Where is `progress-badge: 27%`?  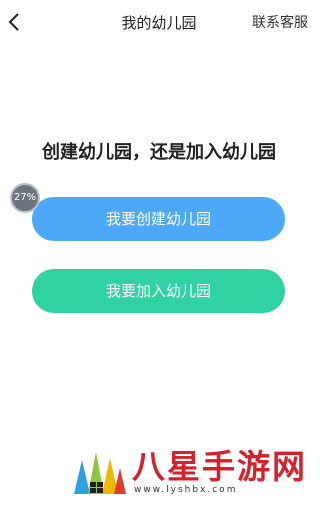 progress-badge: 27% is located at coordinates (25, 198).